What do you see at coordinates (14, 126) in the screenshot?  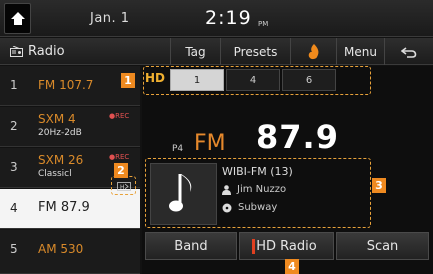 I see `preset-number: 2` at bounding box center [14, 126].